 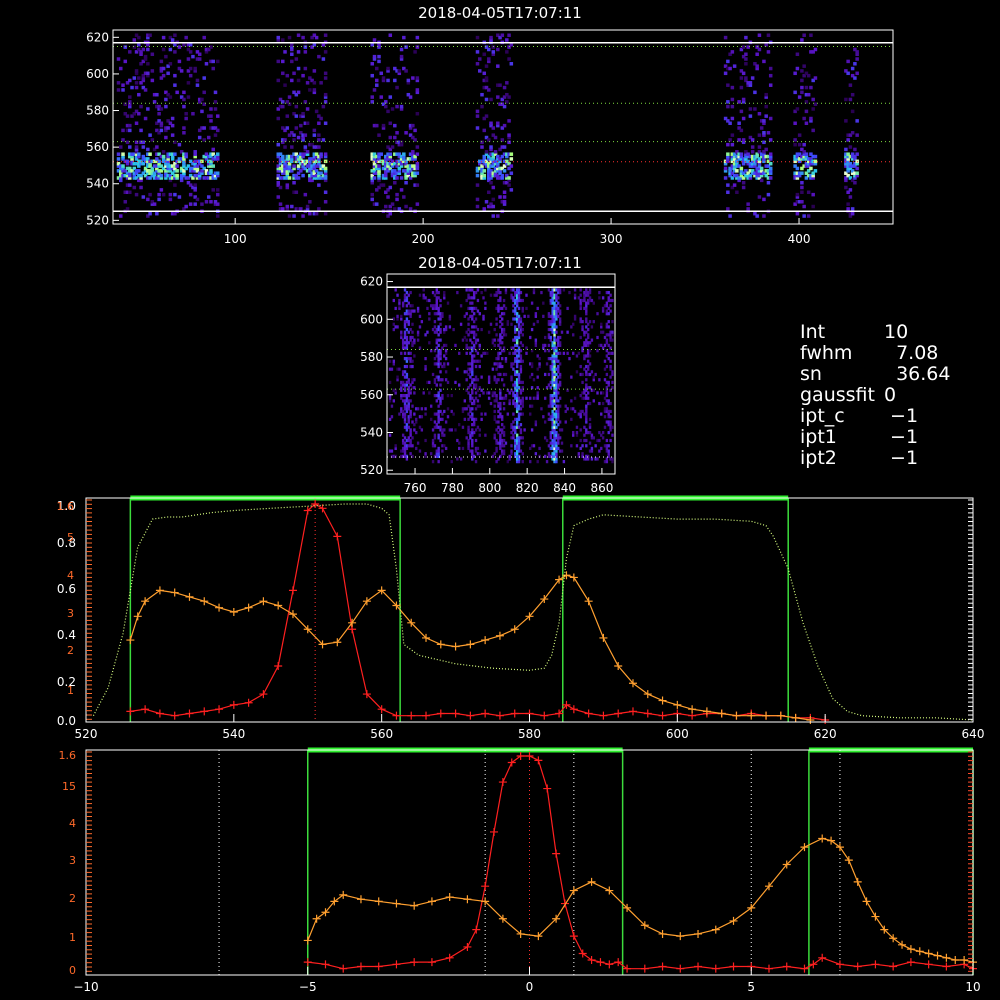 What do you see at coordinates (66, 589) in the screenshot?
I see `chart1-ytick-label: 0.6` at bounding box center [66, 589].